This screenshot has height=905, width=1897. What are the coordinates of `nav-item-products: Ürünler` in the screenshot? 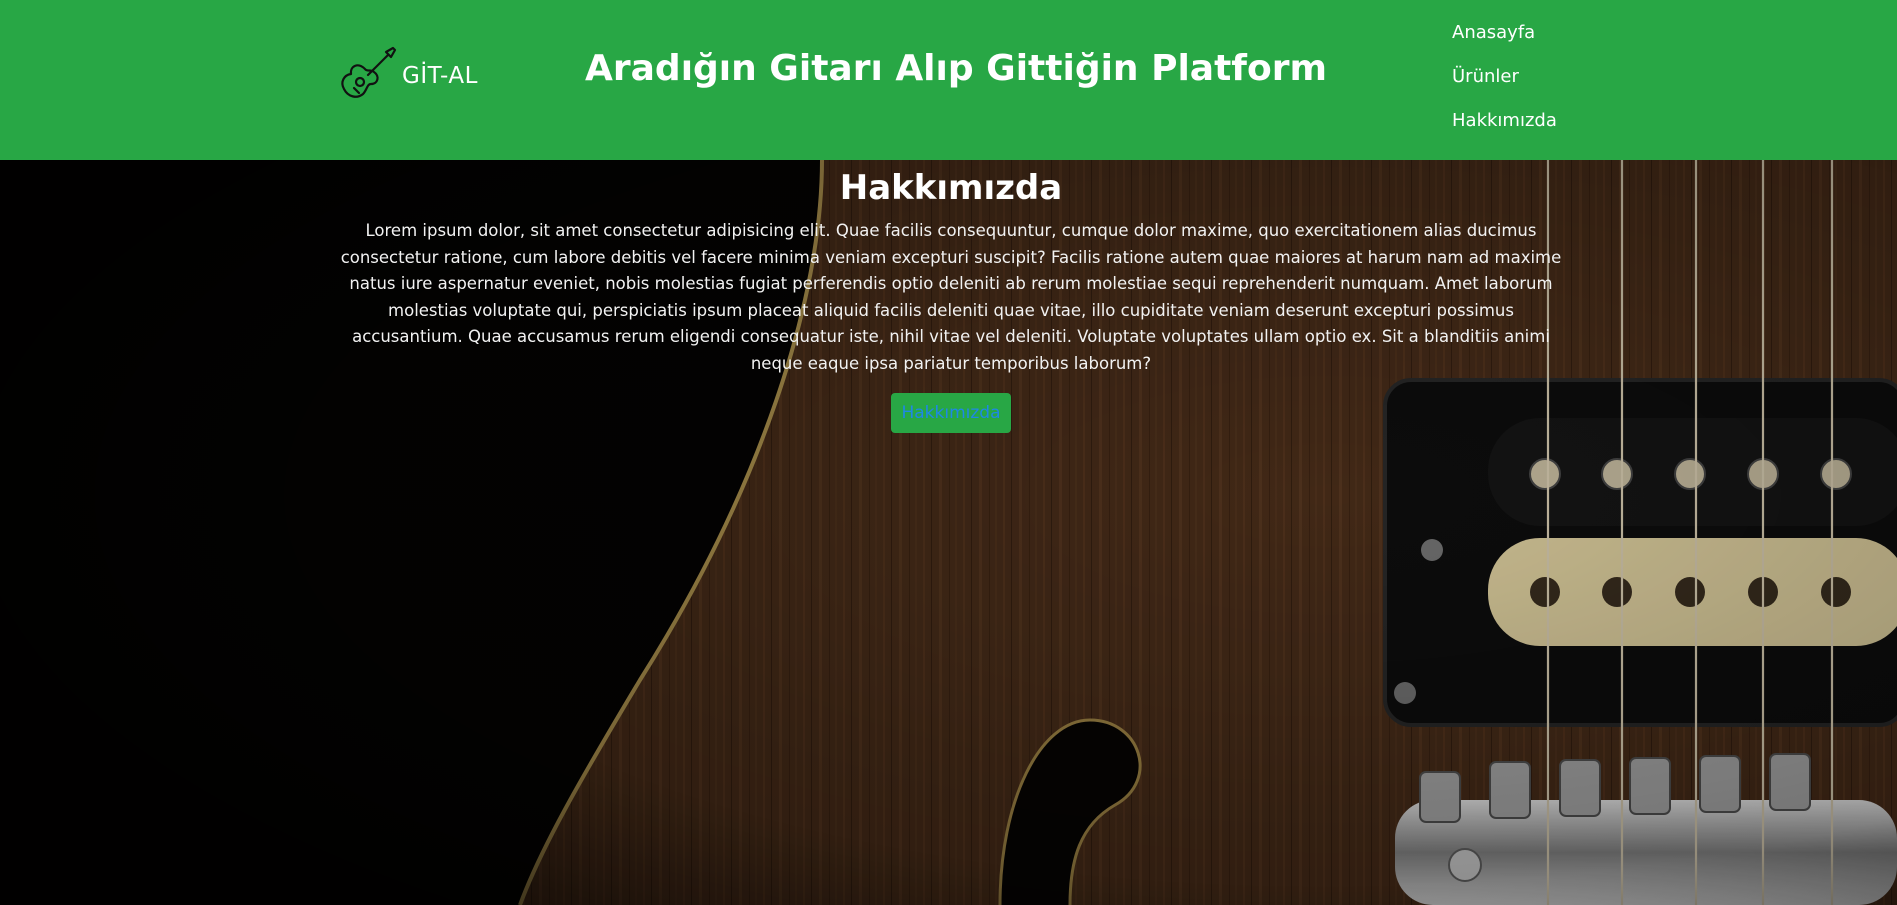 It's located at (1504, 84).